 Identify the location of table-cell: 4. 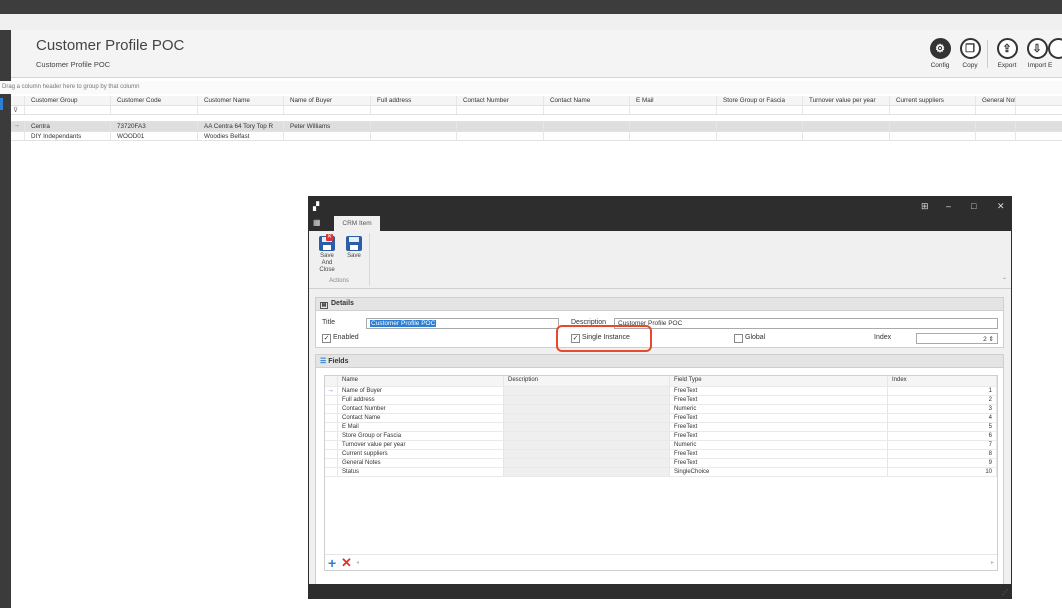
(942, 418).